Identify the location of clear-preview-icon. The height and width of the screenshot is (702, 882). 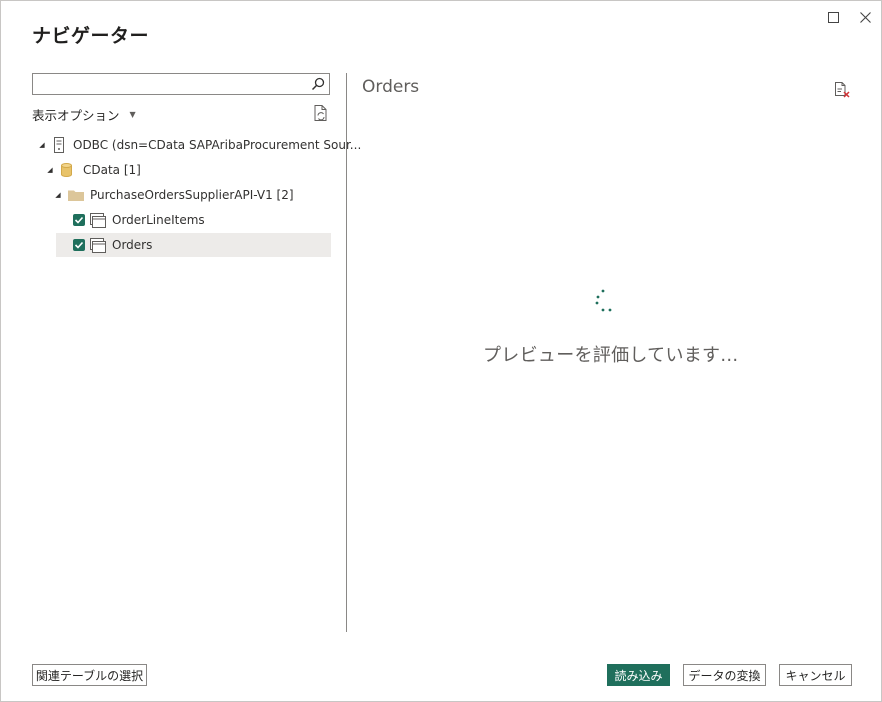
(842, 90).